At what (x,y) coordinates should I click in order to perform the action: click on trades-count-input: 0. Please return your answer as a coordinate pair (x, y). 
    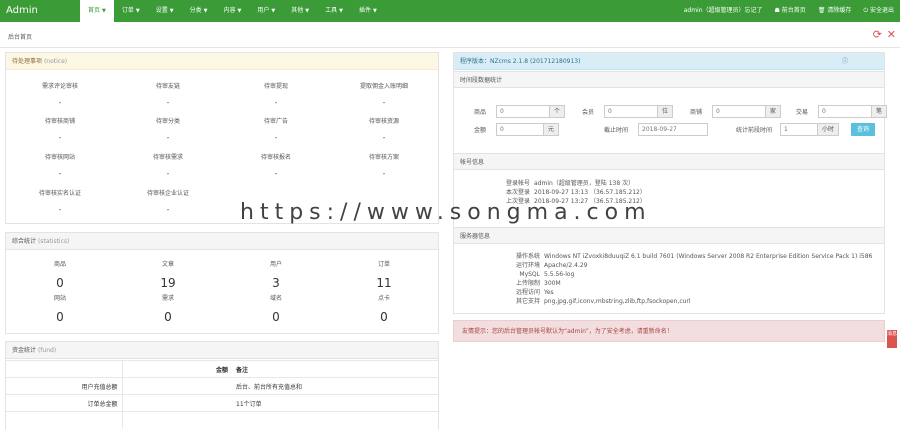
    Looking at the image, I should click on (845, 111).